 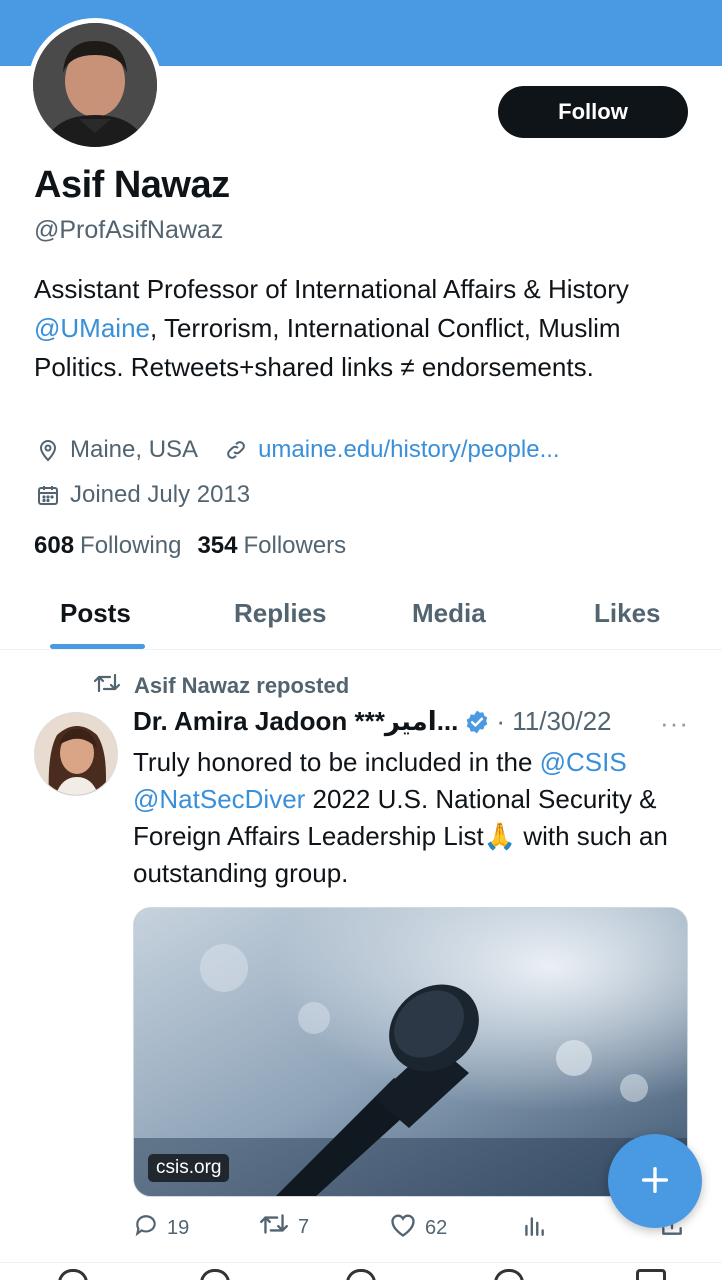 I want to click on praying-hands-emoji: 🙏, so click(x=500, y=836).